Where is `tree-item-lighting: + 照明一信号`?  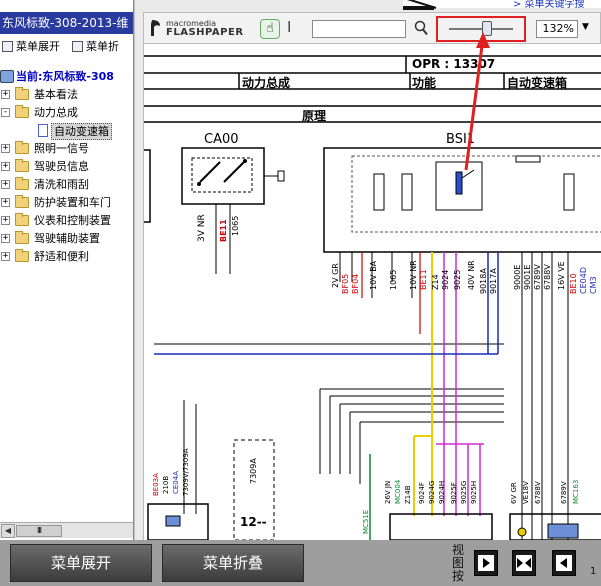
tree-item-lighting: + 照明一信号 is located at coordinates (66, 149).